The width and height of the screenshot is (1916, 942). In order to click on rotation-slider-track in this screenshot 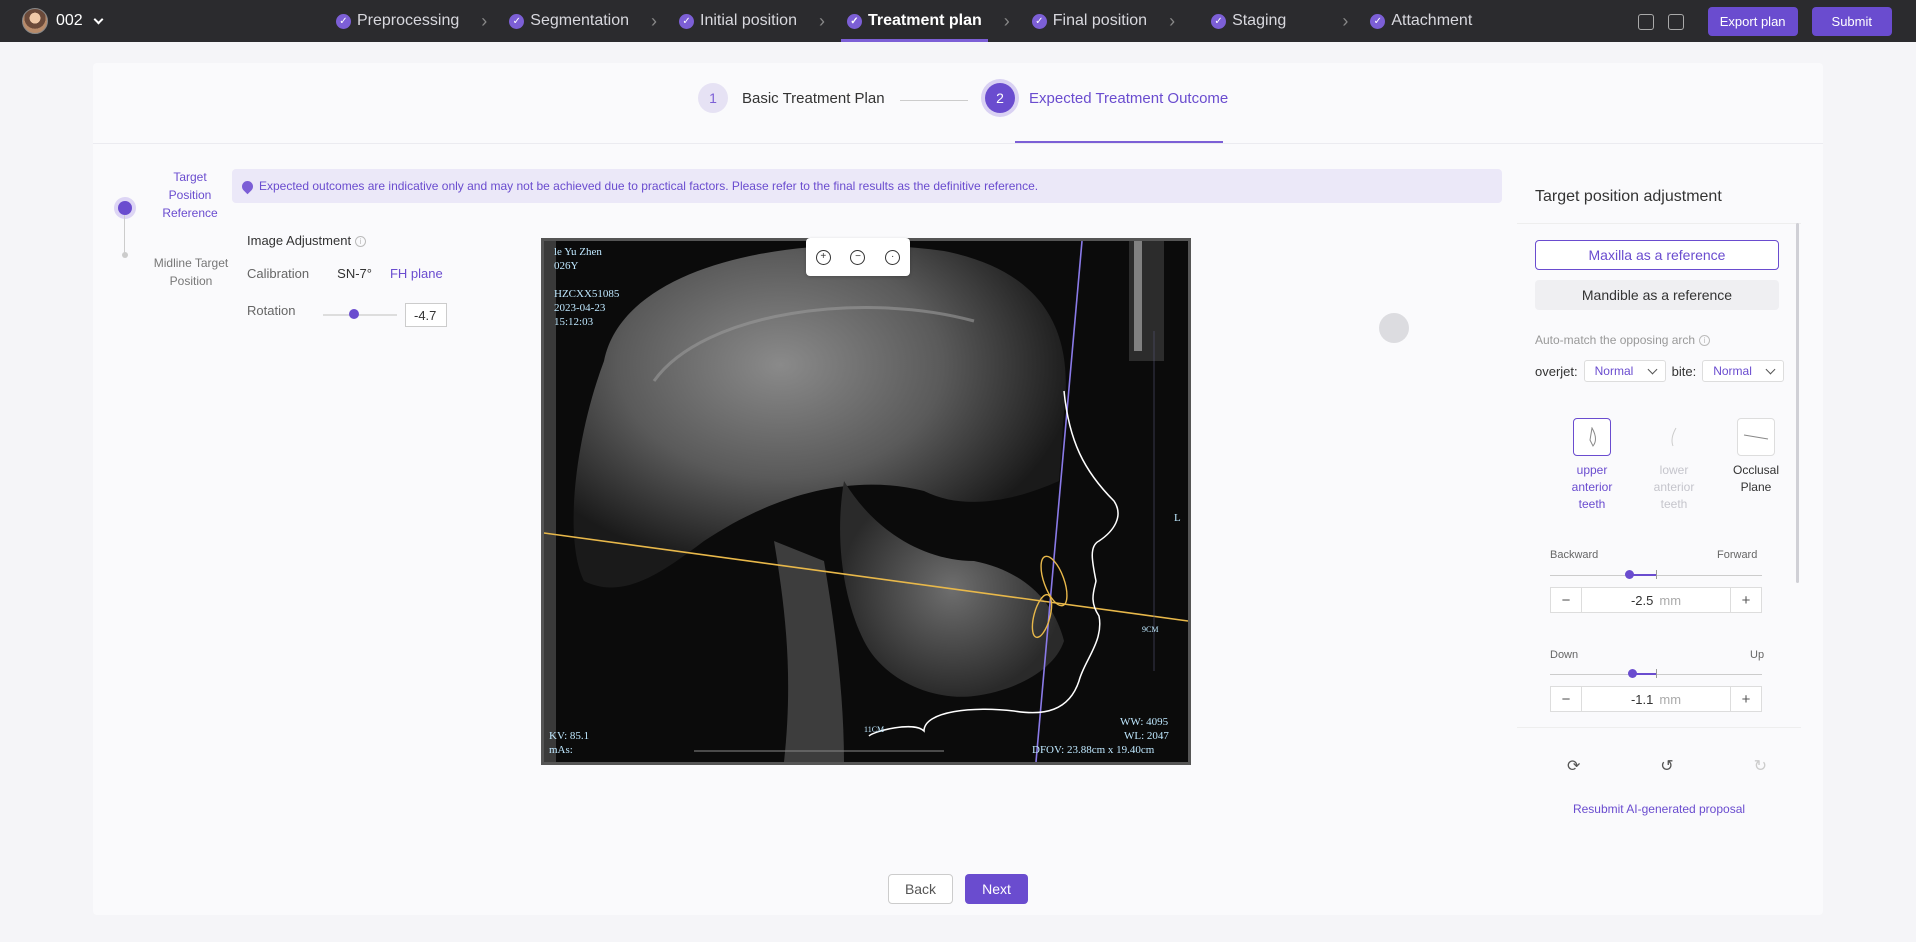, I will do `click(360, 315)`.